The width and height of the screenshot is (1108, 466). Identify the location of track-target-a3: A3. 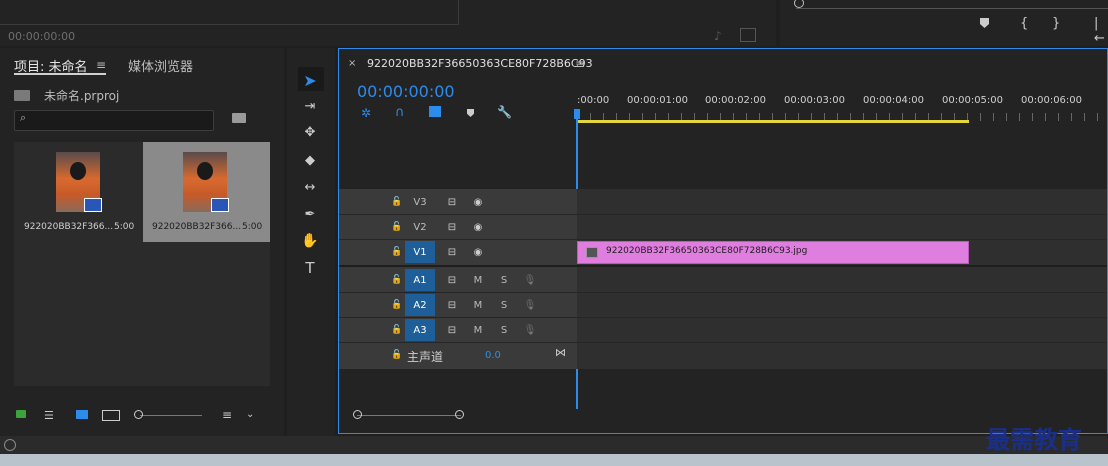
(420, 330).